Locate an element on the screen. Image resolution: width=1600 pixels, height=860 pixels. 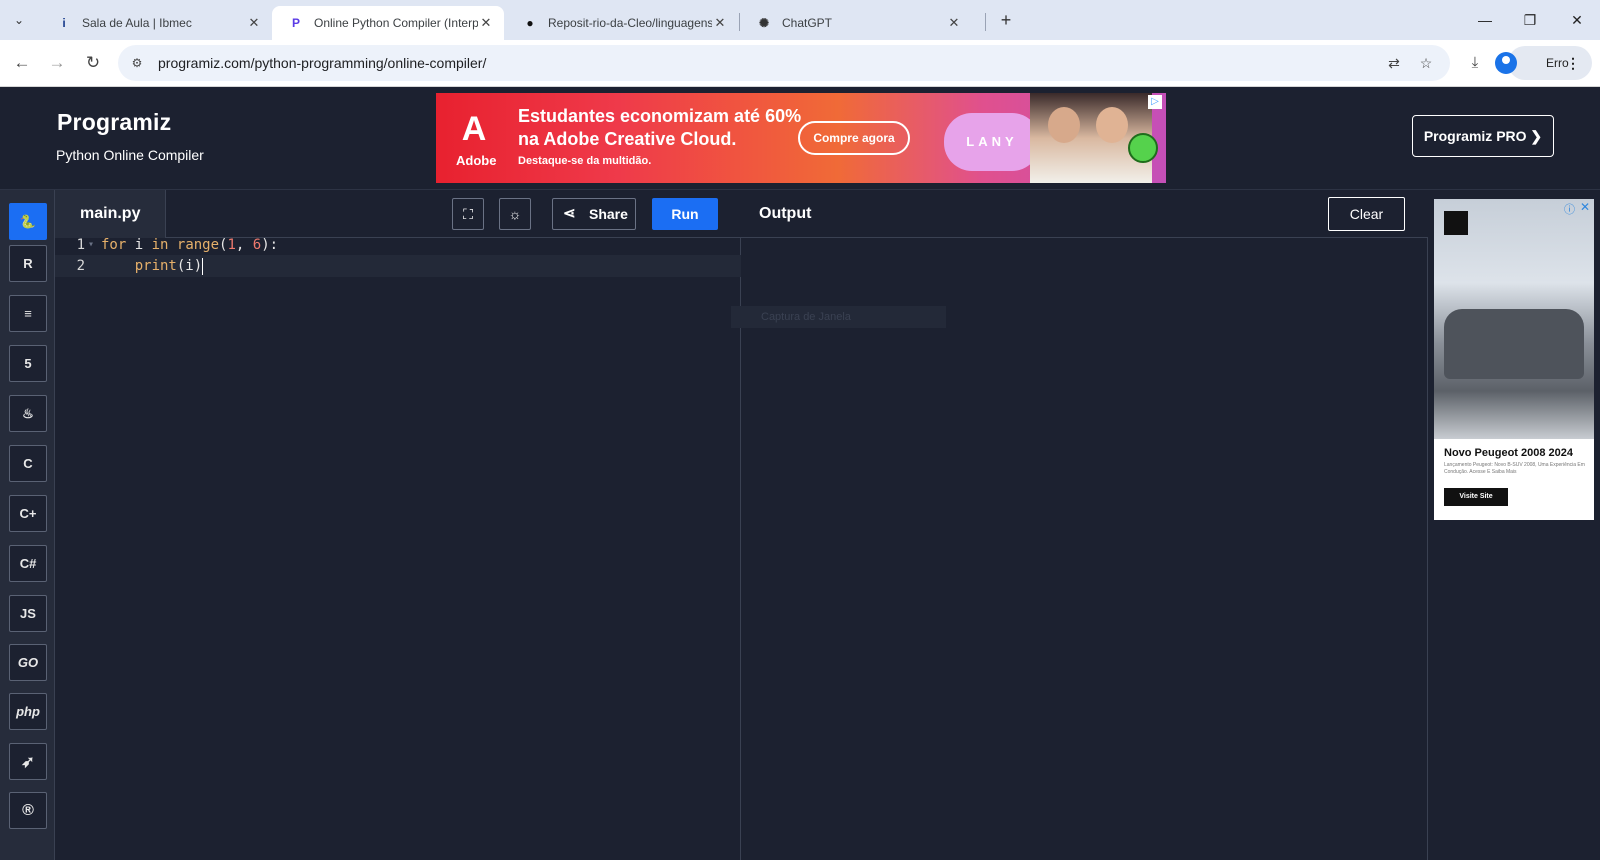
share-button: ⋖ Share is located at coordinates (594, 214).